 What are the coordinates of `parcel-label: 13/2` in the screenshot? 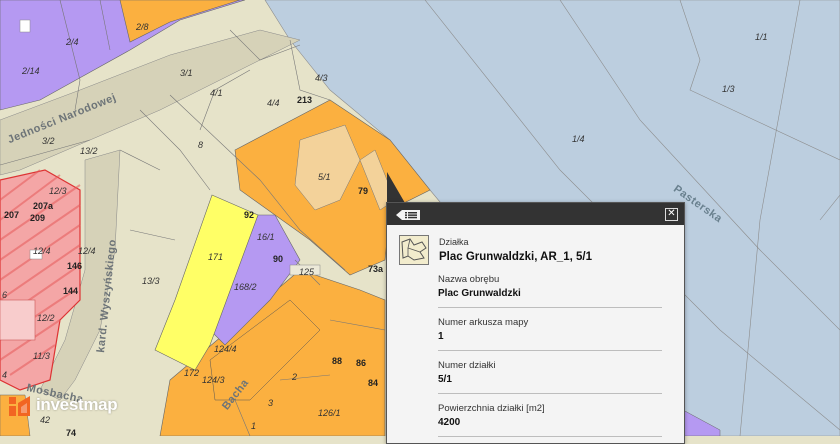 It's located at (89, 151).